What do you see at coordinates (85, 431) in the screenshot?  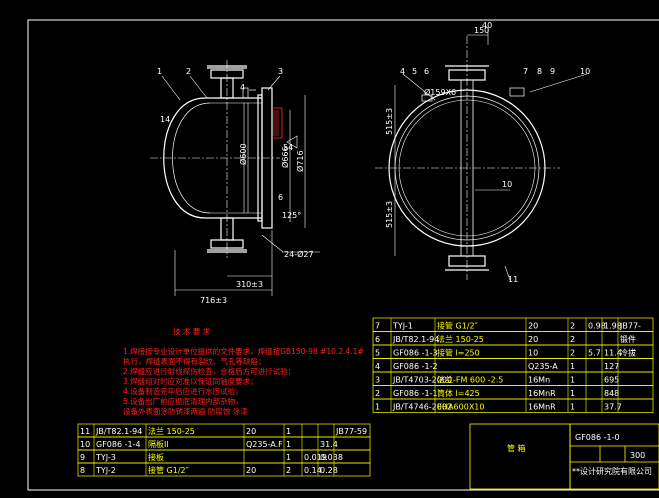 I see `bom-left-cell-no: 11` at bounding box center [85, 431].